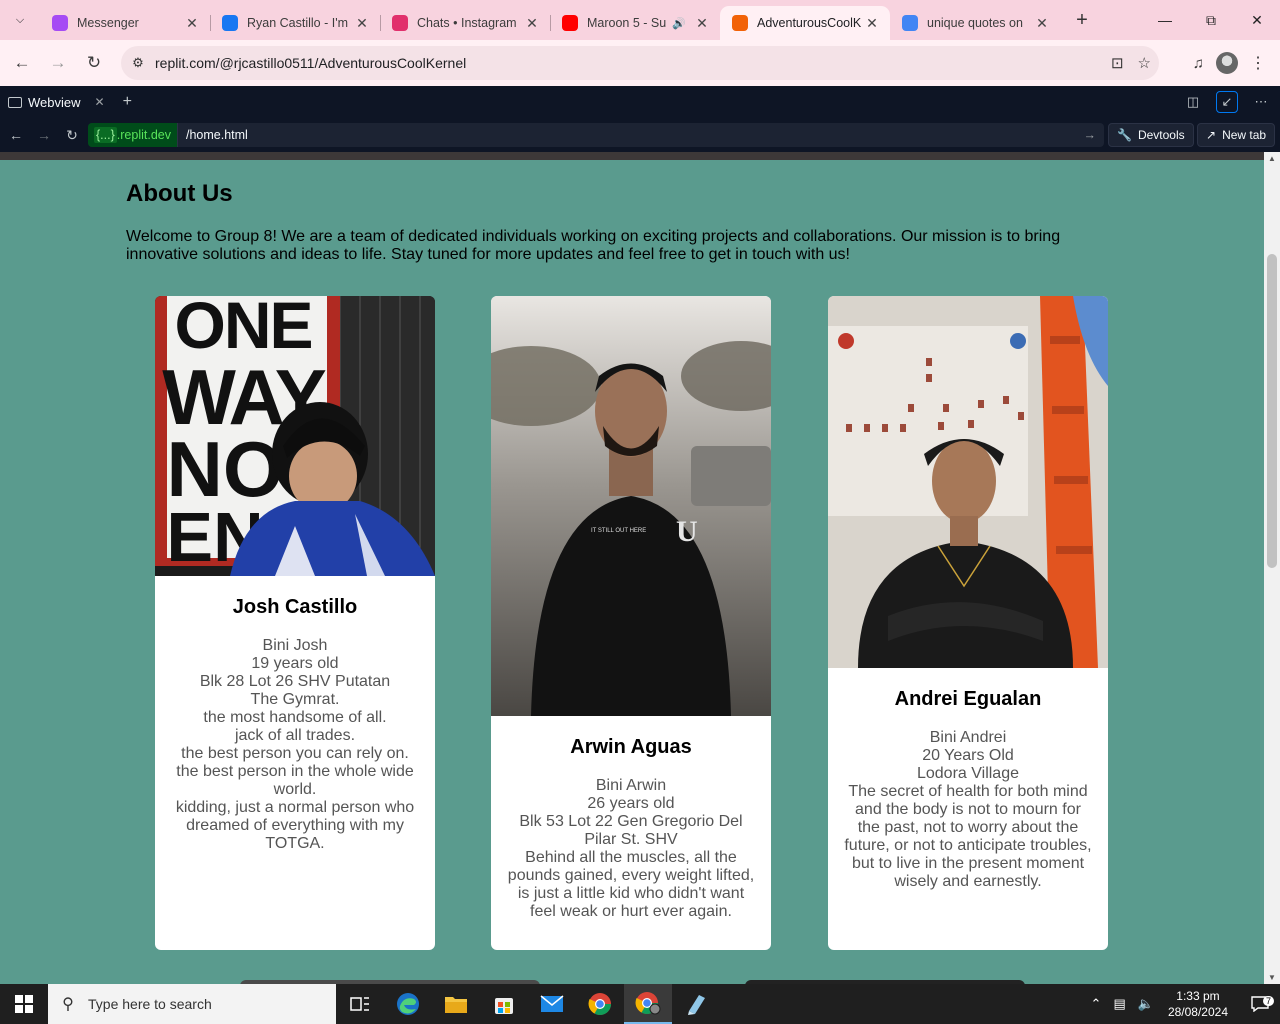  I want to click on microsoft-store-icon, so click(504, 1004).